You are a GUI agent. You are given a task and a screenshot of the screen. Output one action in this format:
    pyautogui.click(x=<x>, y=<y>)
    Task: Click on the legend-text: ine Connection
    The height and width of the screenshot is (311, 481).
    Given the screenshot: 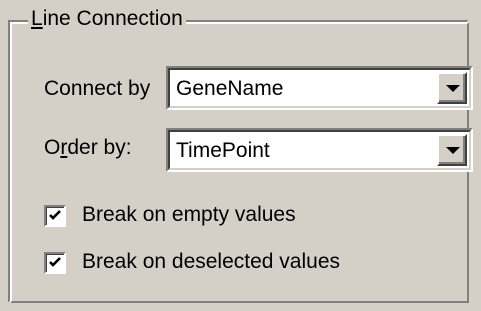 What is the action you would take?
    pyautogui.click(x=112, y=18)
    